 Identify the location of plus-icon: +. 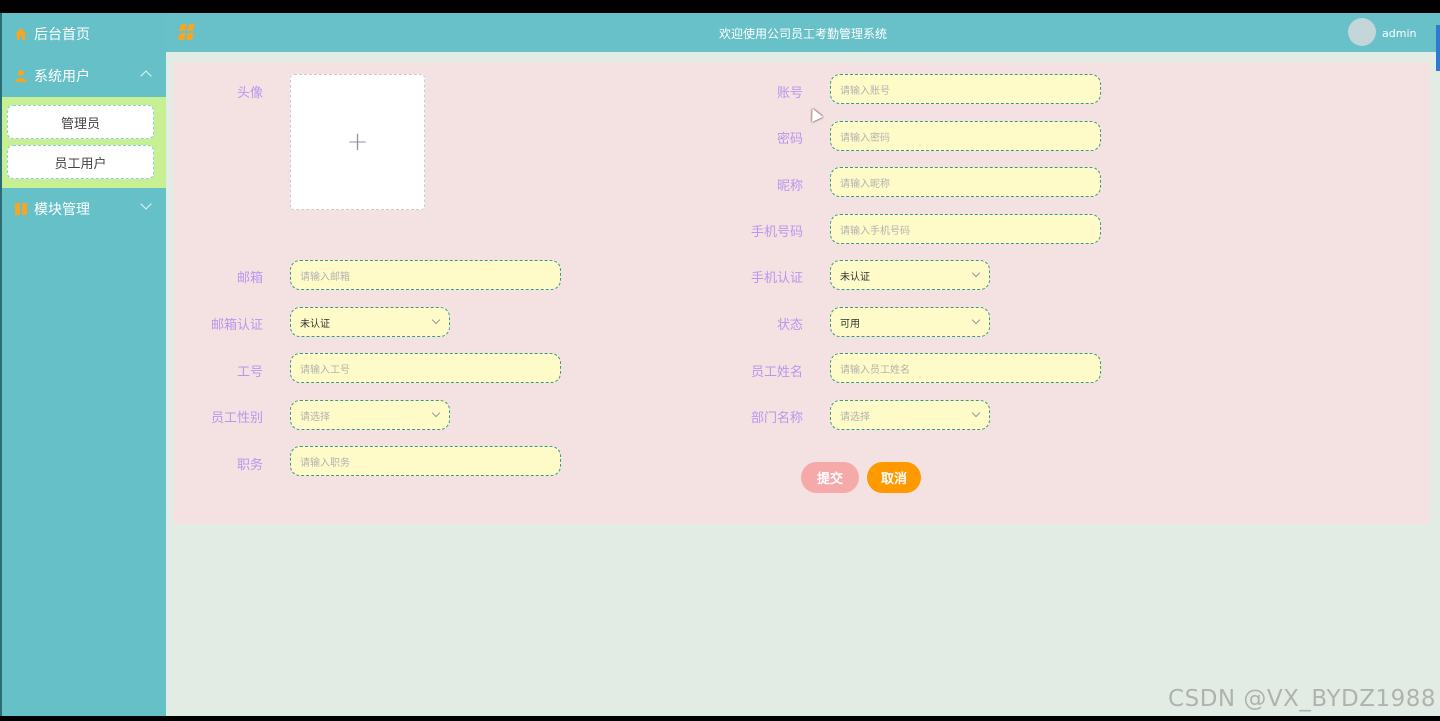
(357, 142).